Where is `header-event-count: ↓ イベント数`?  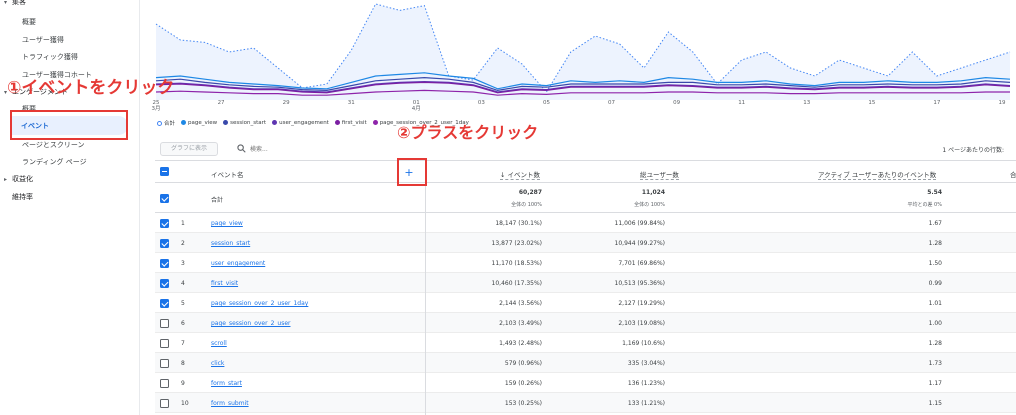
header-event-count: ↓ イベント数 is located at coordinates (520, 174).